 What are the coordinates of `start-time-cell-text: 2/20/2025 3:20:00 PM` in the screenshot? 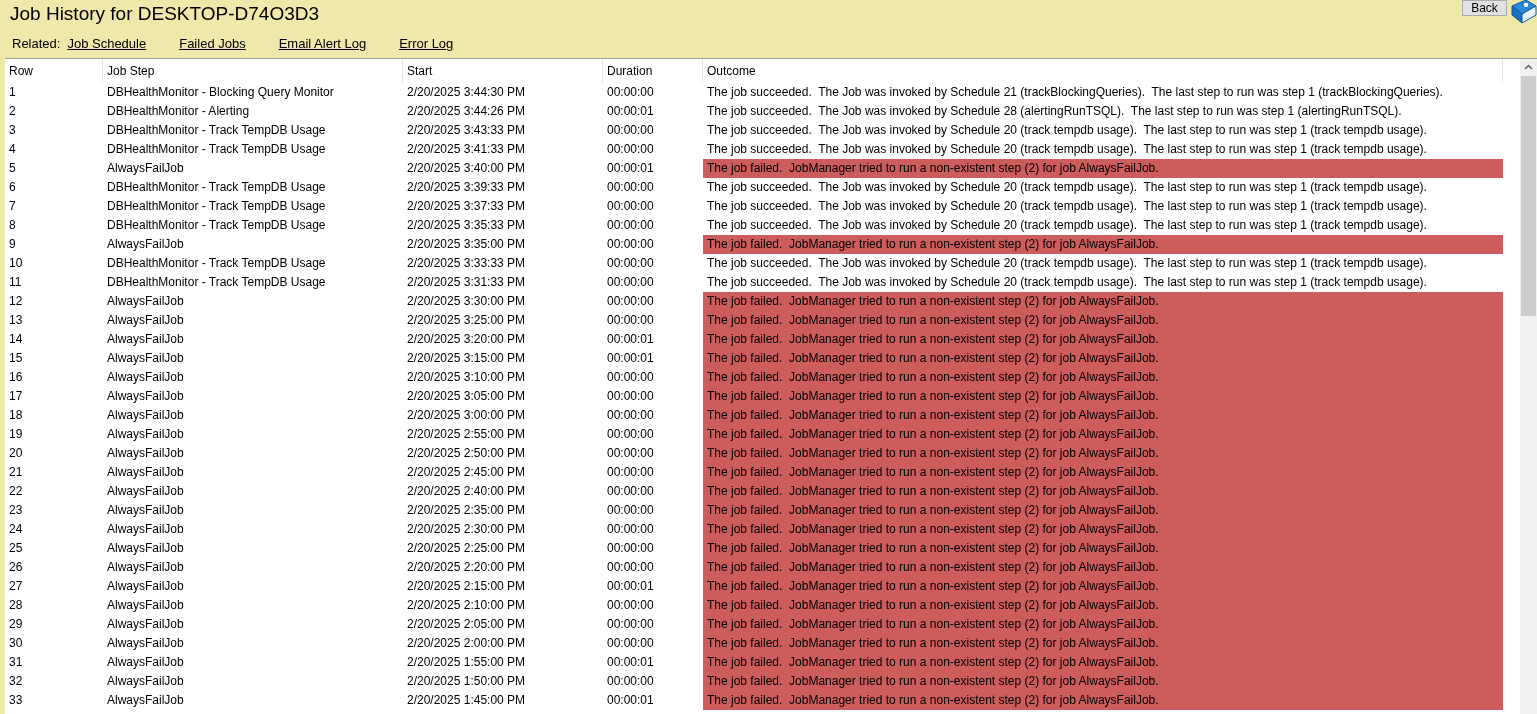 It's located at (466, 339).